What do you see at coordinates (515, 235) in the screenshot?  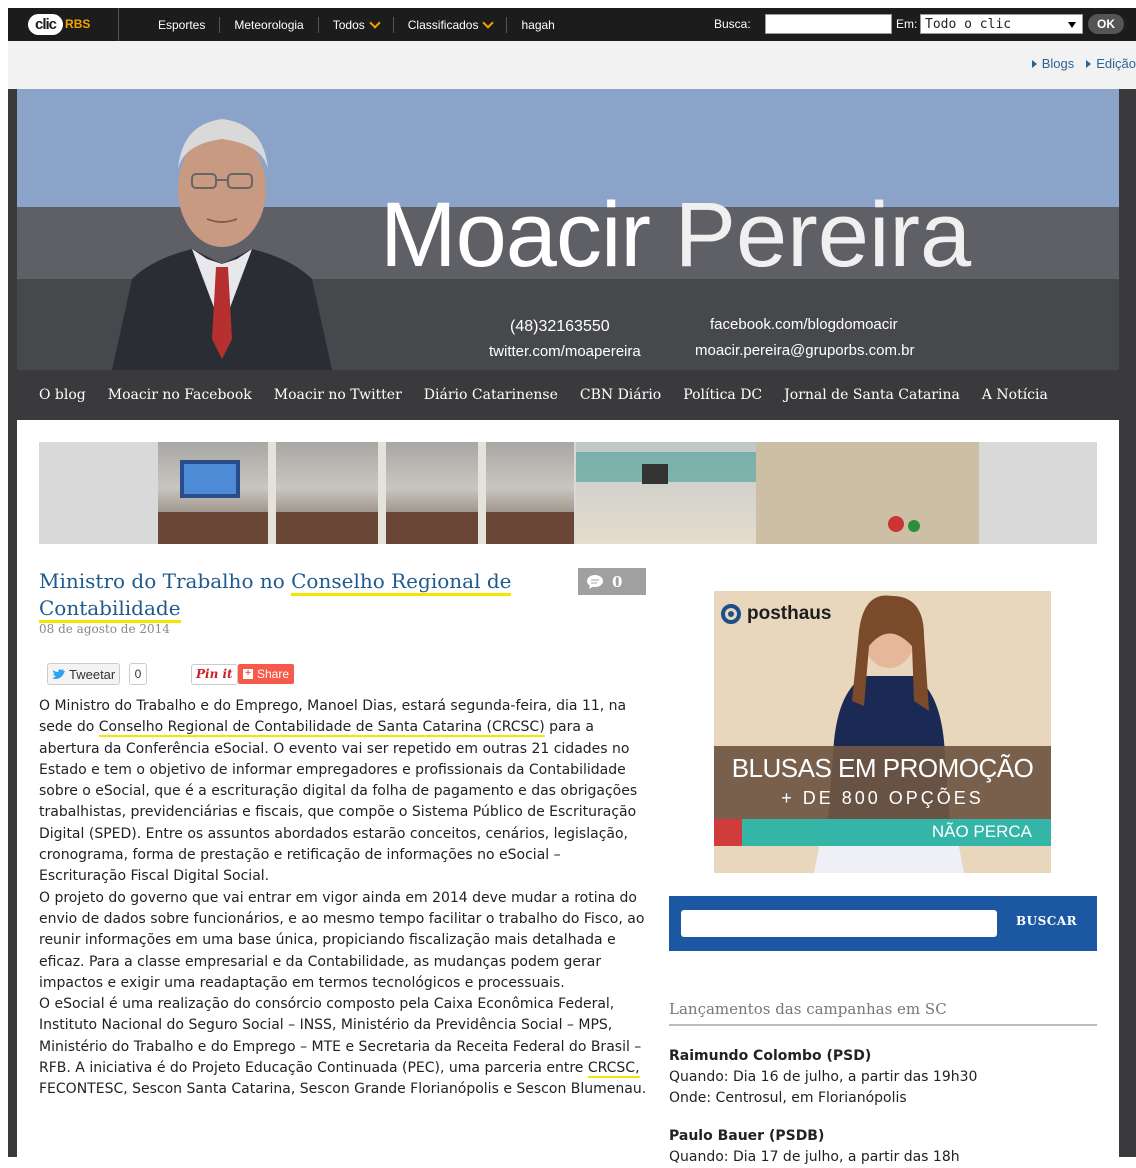 I see `blog-title-bold: Moacir` at bounding box center [515, 235].